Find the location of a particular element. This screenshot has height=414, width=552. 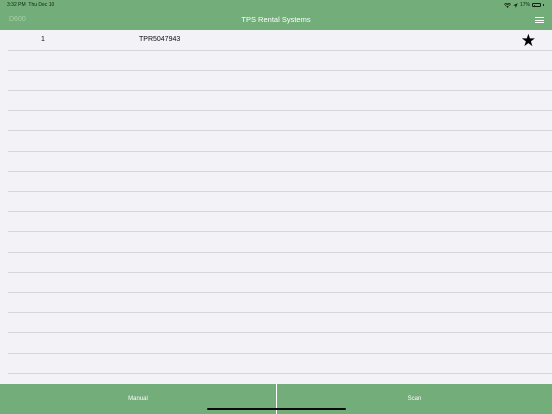

status-time-date: 3:32 PM Thu Dec 10 is located at coordinates (30, 5).